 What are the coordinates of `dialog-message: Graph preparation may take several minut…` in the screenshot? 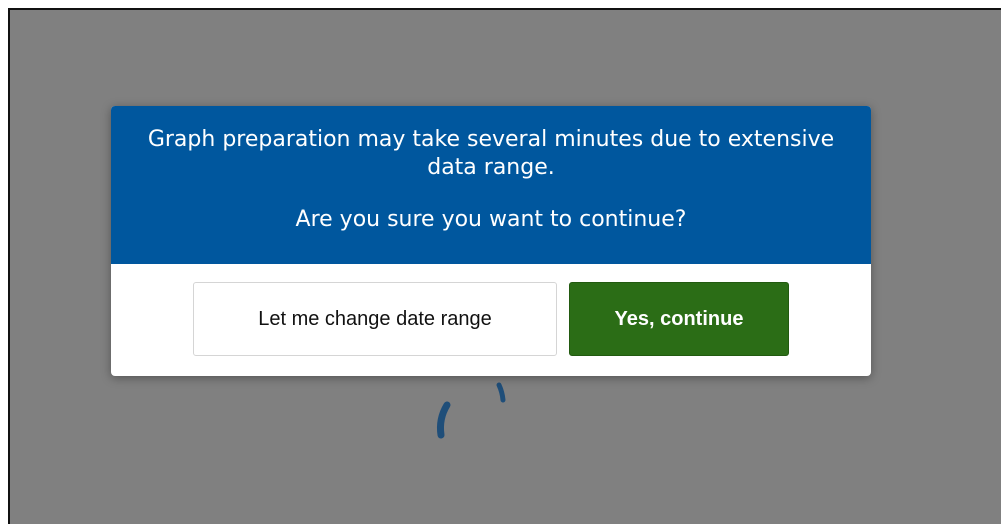 It's located at (491, 153).